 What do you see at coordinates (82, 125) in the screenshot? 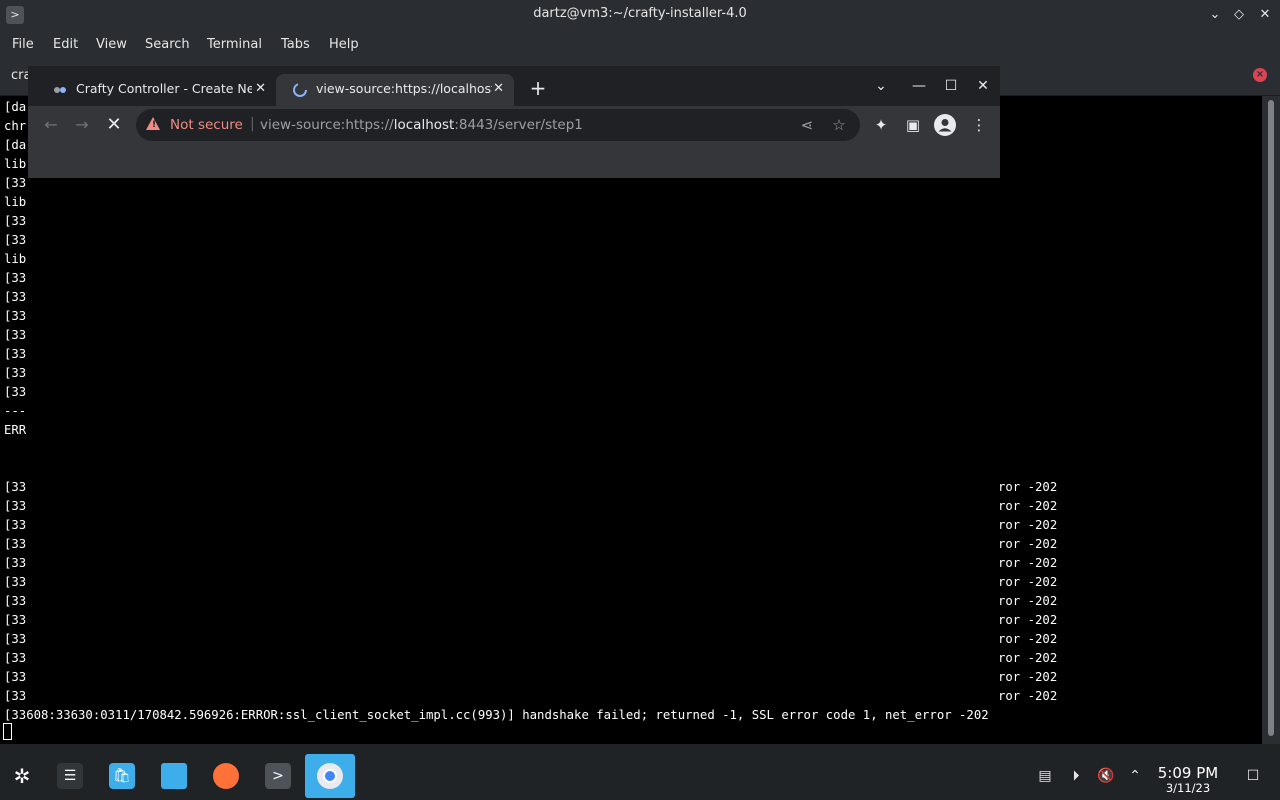
I see `forward-icon: →` at bounding box center [82, 125].